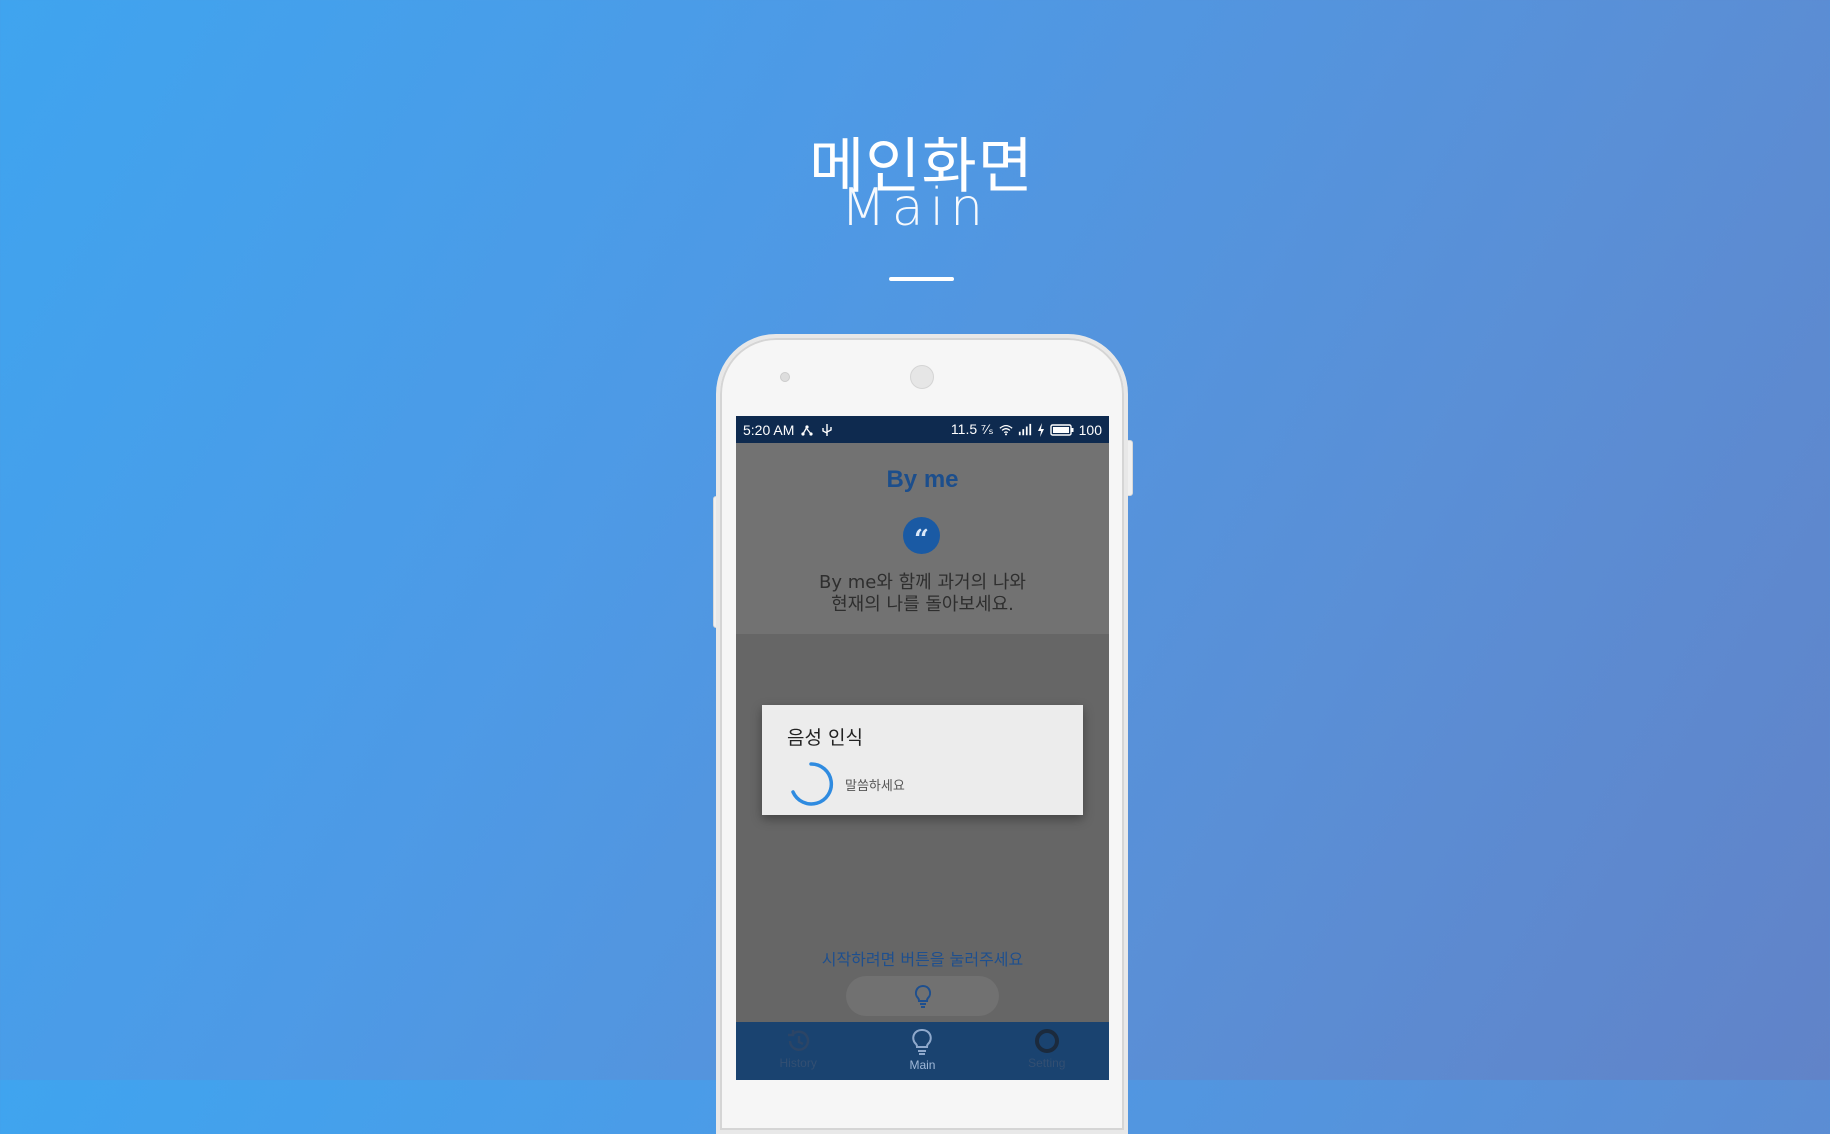  What do you see at coordinates (922, 959) in the screenshot?
I see `start-hint-text: 시작하려면 버튼을 눌러주세요` at bounding box center [922, 959].